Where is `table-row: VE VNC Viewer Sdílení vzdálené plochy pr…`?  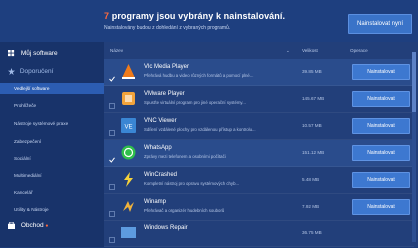 table-row: VE VNC Viewer Sdílení vzdálené plochy pr… is located at coordinates (259, 126).